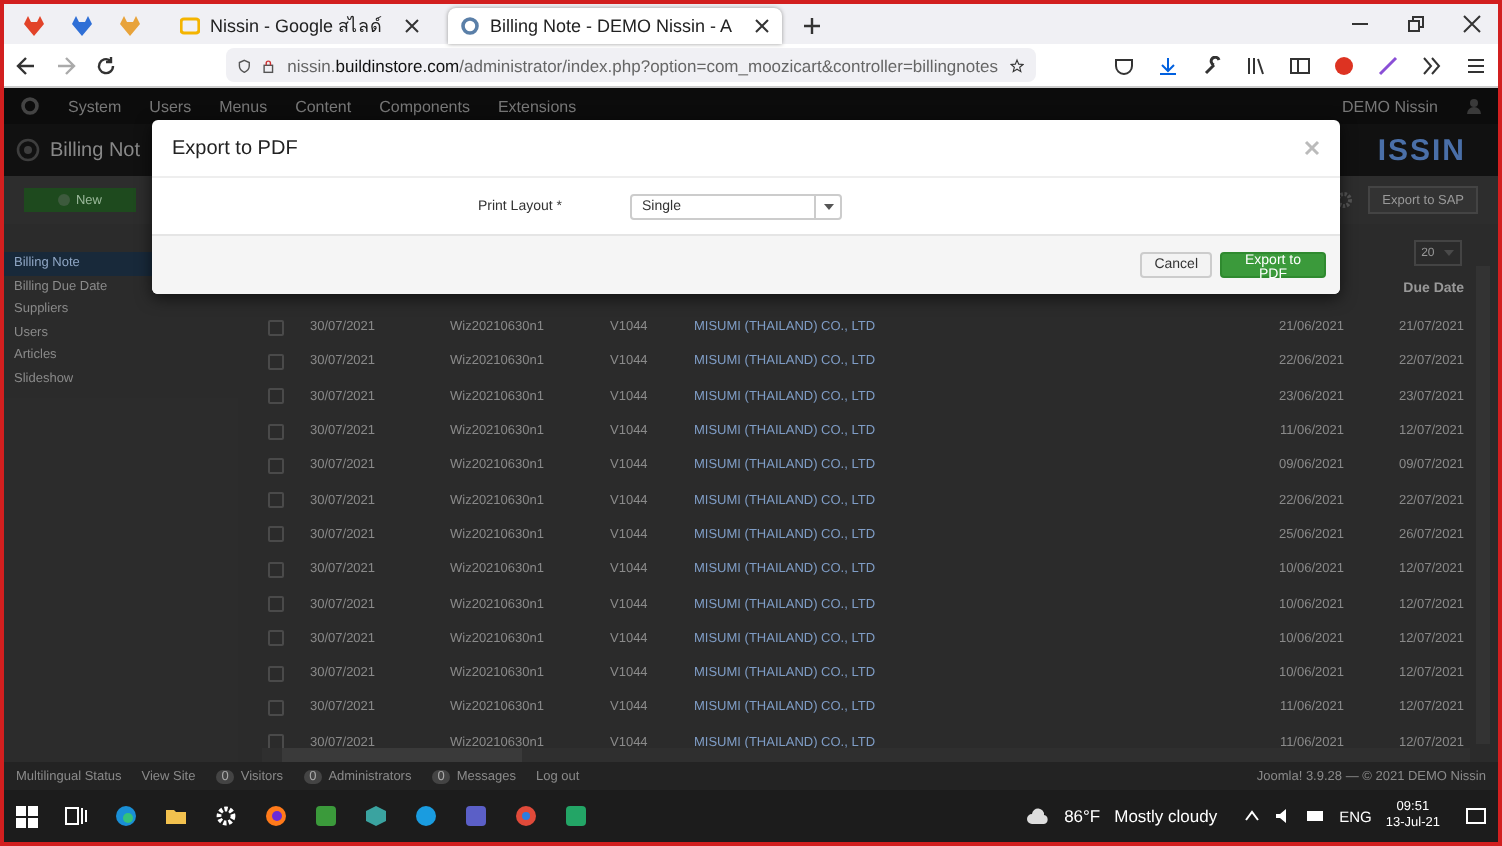  What do you see at coordinates (1389, 106) in the screenshot?
I see `user-name: DEMO Nissin` at bounding box center [1389, 106].